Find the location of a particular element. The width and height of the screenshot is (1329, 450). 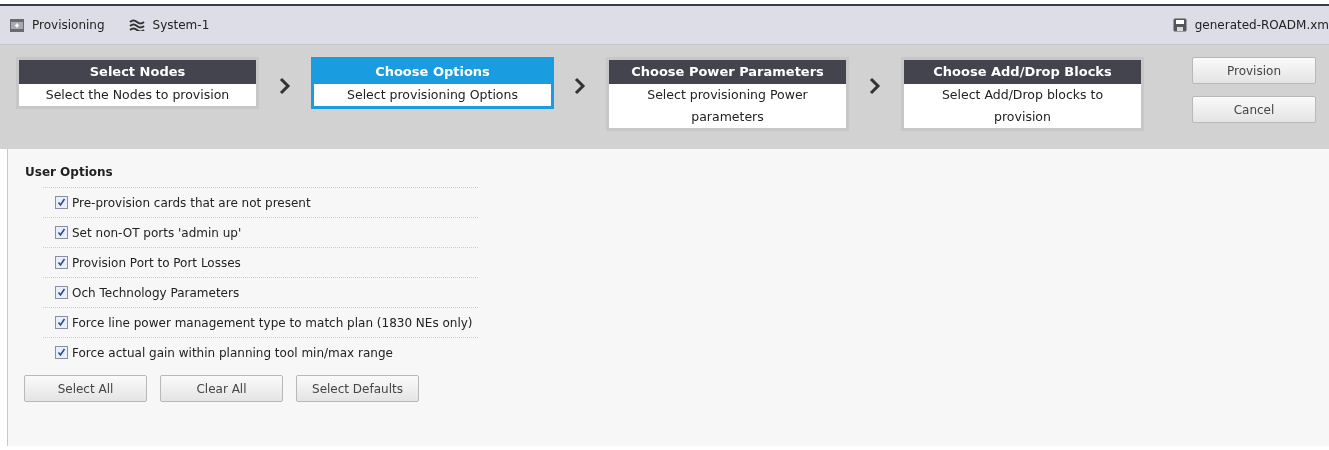

waves-icon is located at coordinates (136, 25).